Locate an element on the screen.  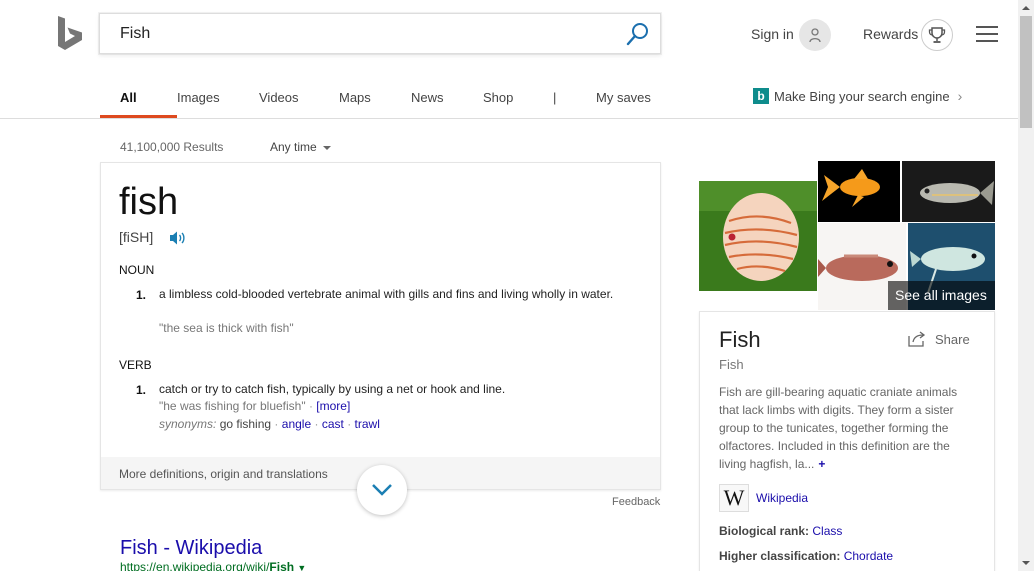
sign-in-link: Sign in is located at coordinates (772, 34).